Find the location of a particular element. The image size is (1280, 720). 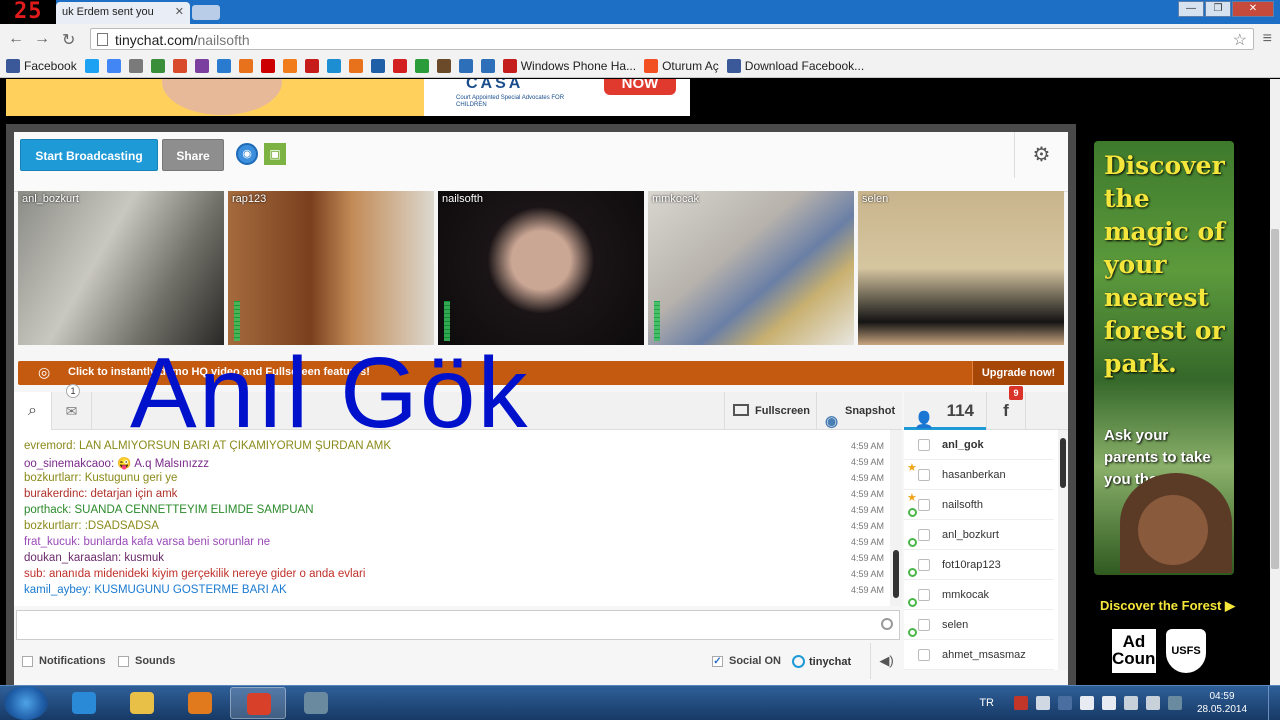

user-list-item: mmkocak is located at coordinates (979, 595).